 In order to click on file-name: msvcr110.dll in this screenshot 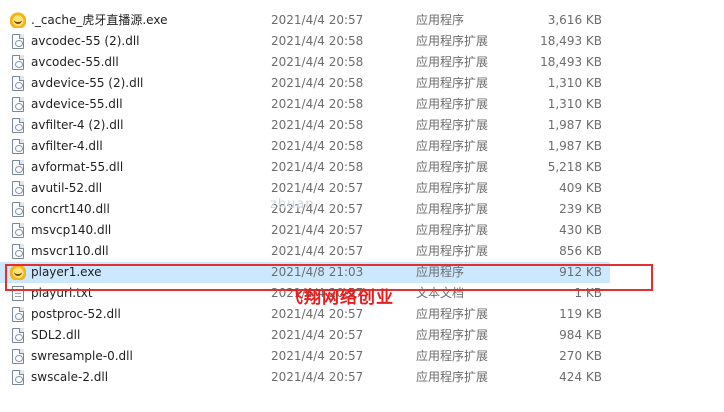, I will do `click(70, 251)`.